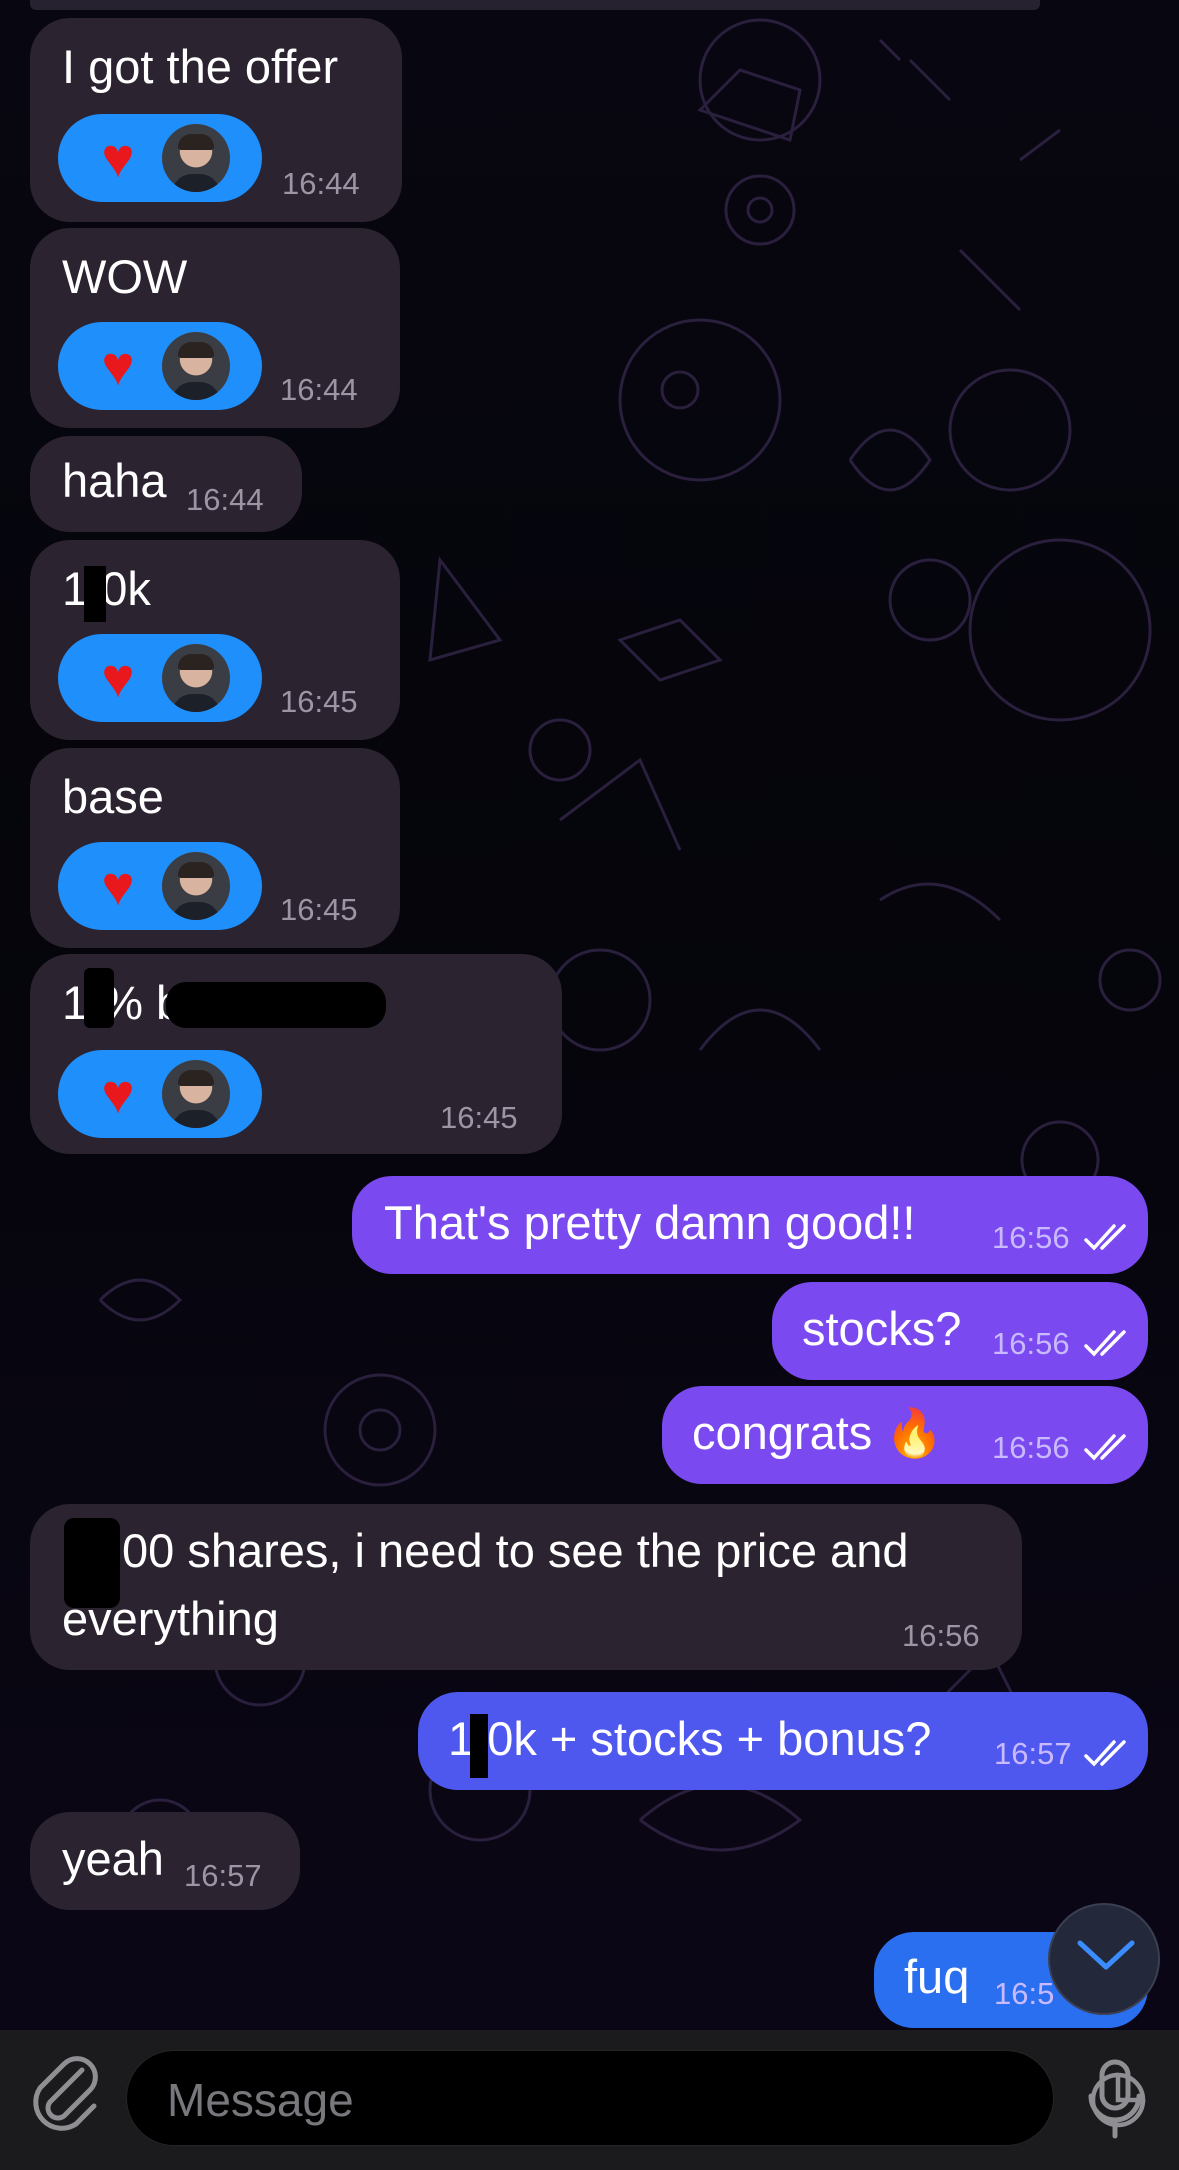 The height and width of the screenshot is (2170, 1179). I want to click on message-composer: Message, so click(589, 2100).